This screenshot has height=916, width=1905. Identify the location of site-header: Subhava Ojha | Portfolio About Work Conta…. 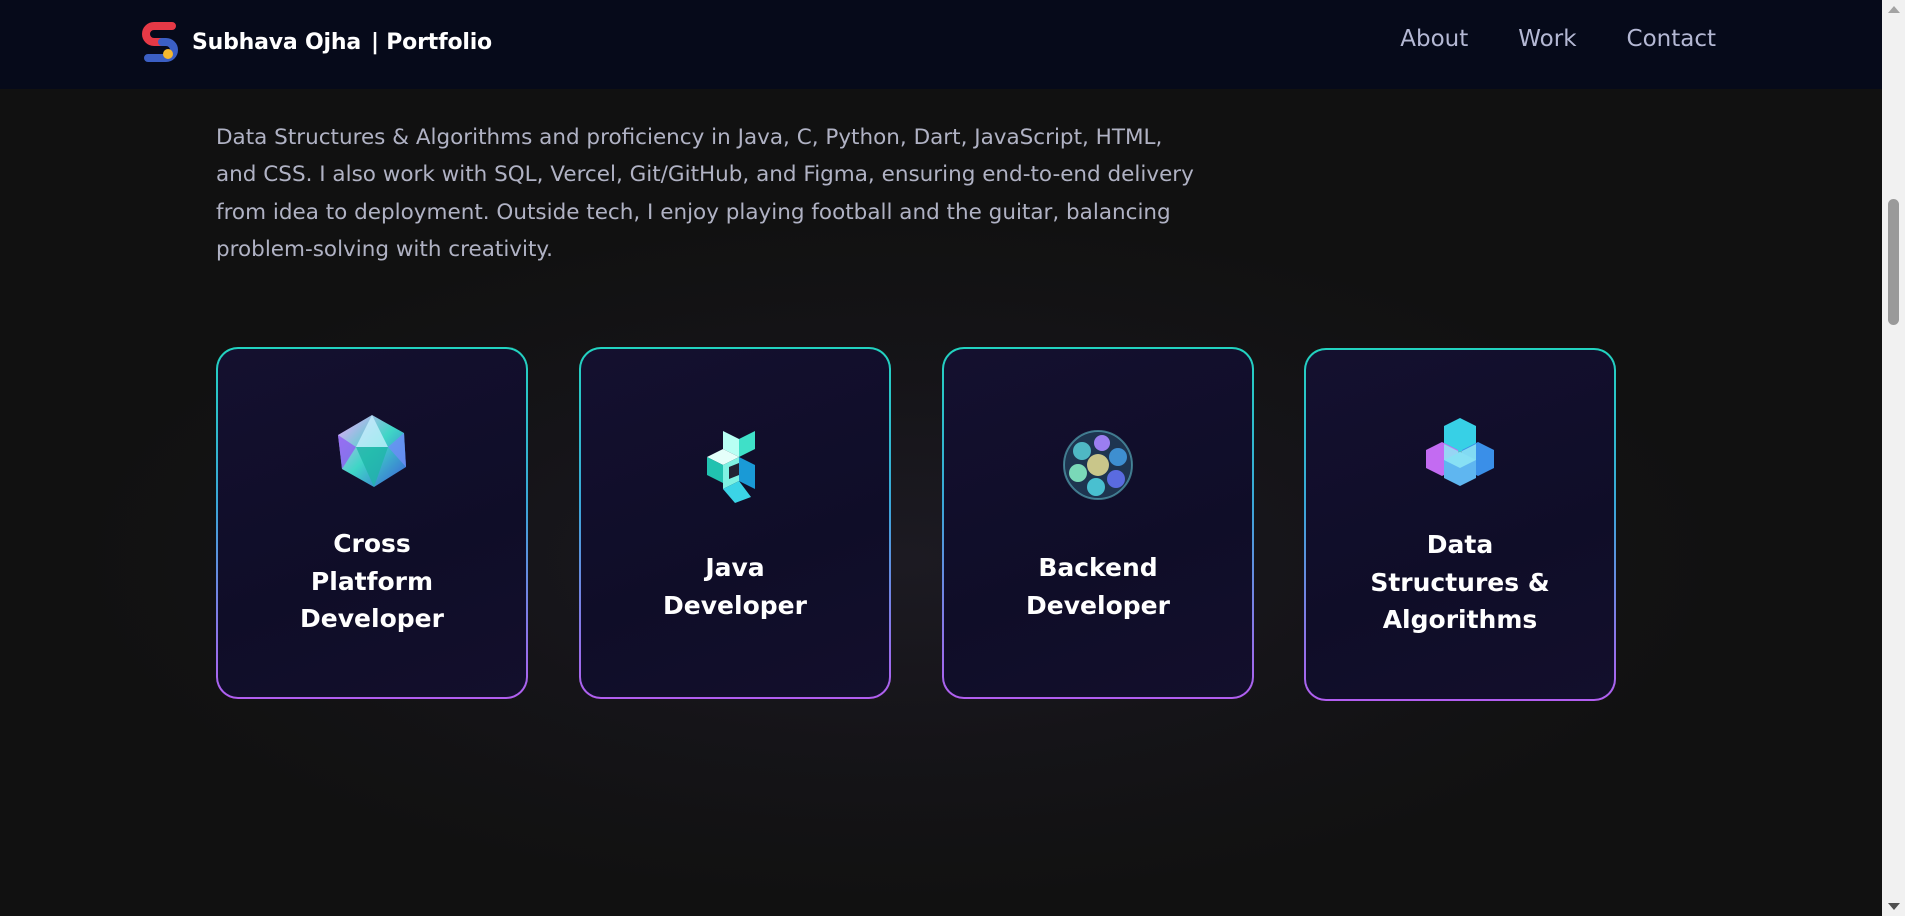
(941, 44).